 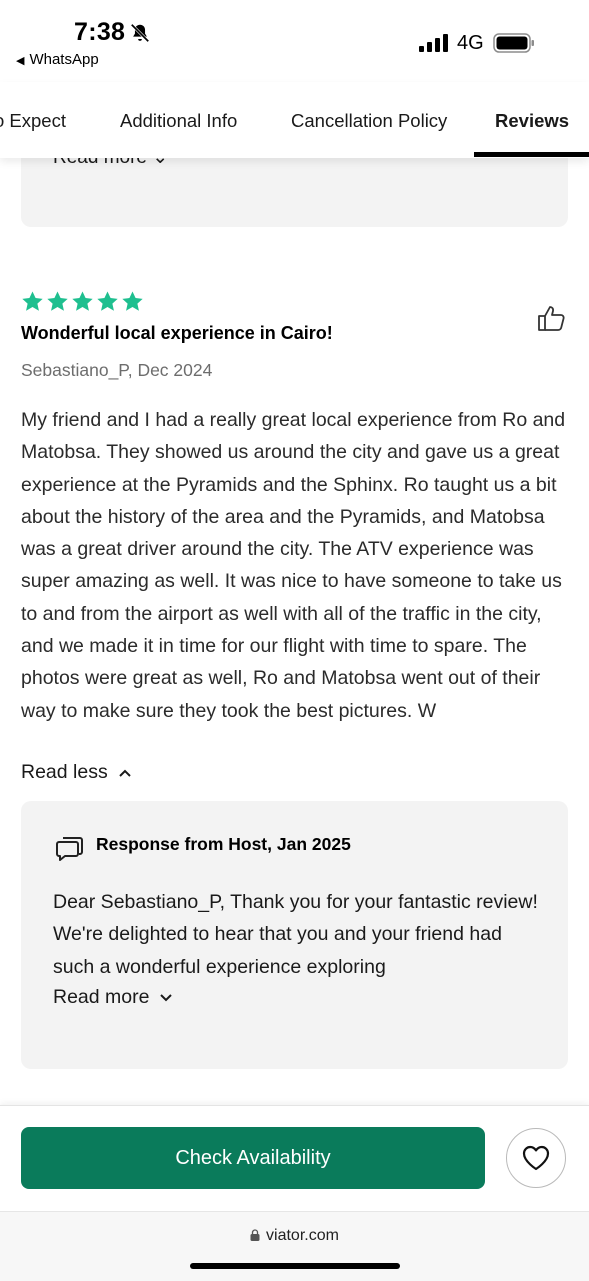 I want to click on host-response-title: Response from Host, Jan 2025, so click(x=223, y=844).